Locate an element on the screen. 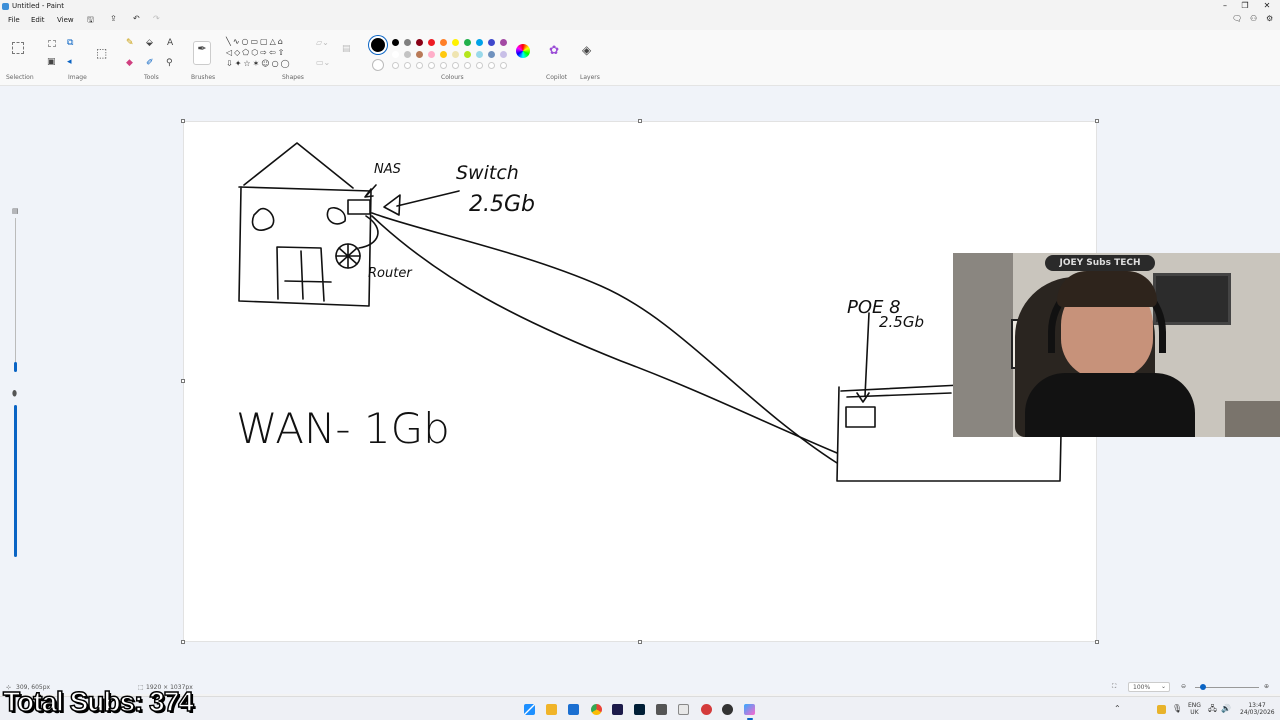 The width and height of the screenshot is (1280, 720). fit-to-window-icon: ⛶ is located at coordinates (1114, 687).